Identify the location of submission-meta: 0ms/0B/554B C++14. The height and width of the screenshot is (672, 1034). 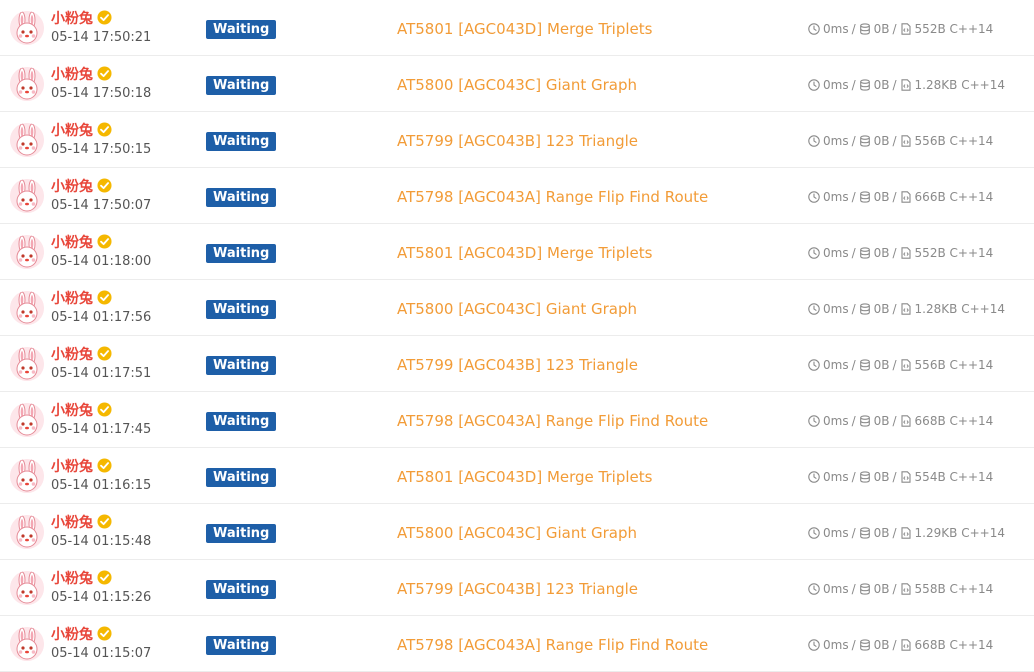
(900, 477).